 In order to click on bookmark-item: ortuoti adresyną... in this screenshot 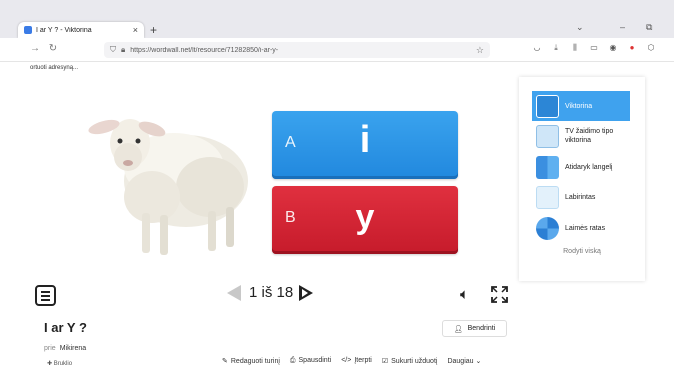, I will do `click(54, 68)`.